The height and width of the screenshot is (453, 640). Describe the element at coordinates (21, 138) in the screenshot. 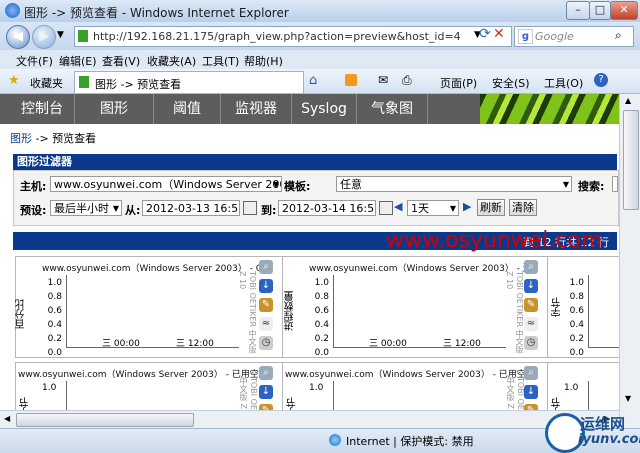

I see `breadcrumb-link: 图形` at that location.